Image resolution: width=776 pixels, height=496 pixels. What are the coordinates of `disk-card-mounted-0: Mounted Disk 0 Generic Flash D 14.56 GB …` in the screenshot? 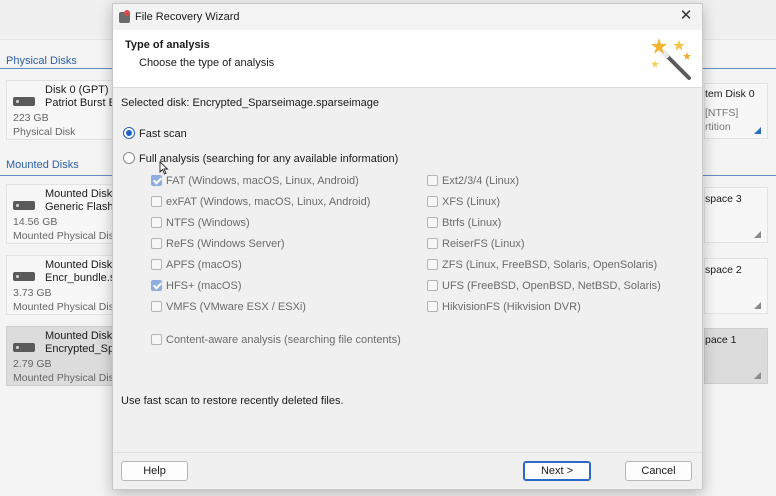 It's located at (61, 214).